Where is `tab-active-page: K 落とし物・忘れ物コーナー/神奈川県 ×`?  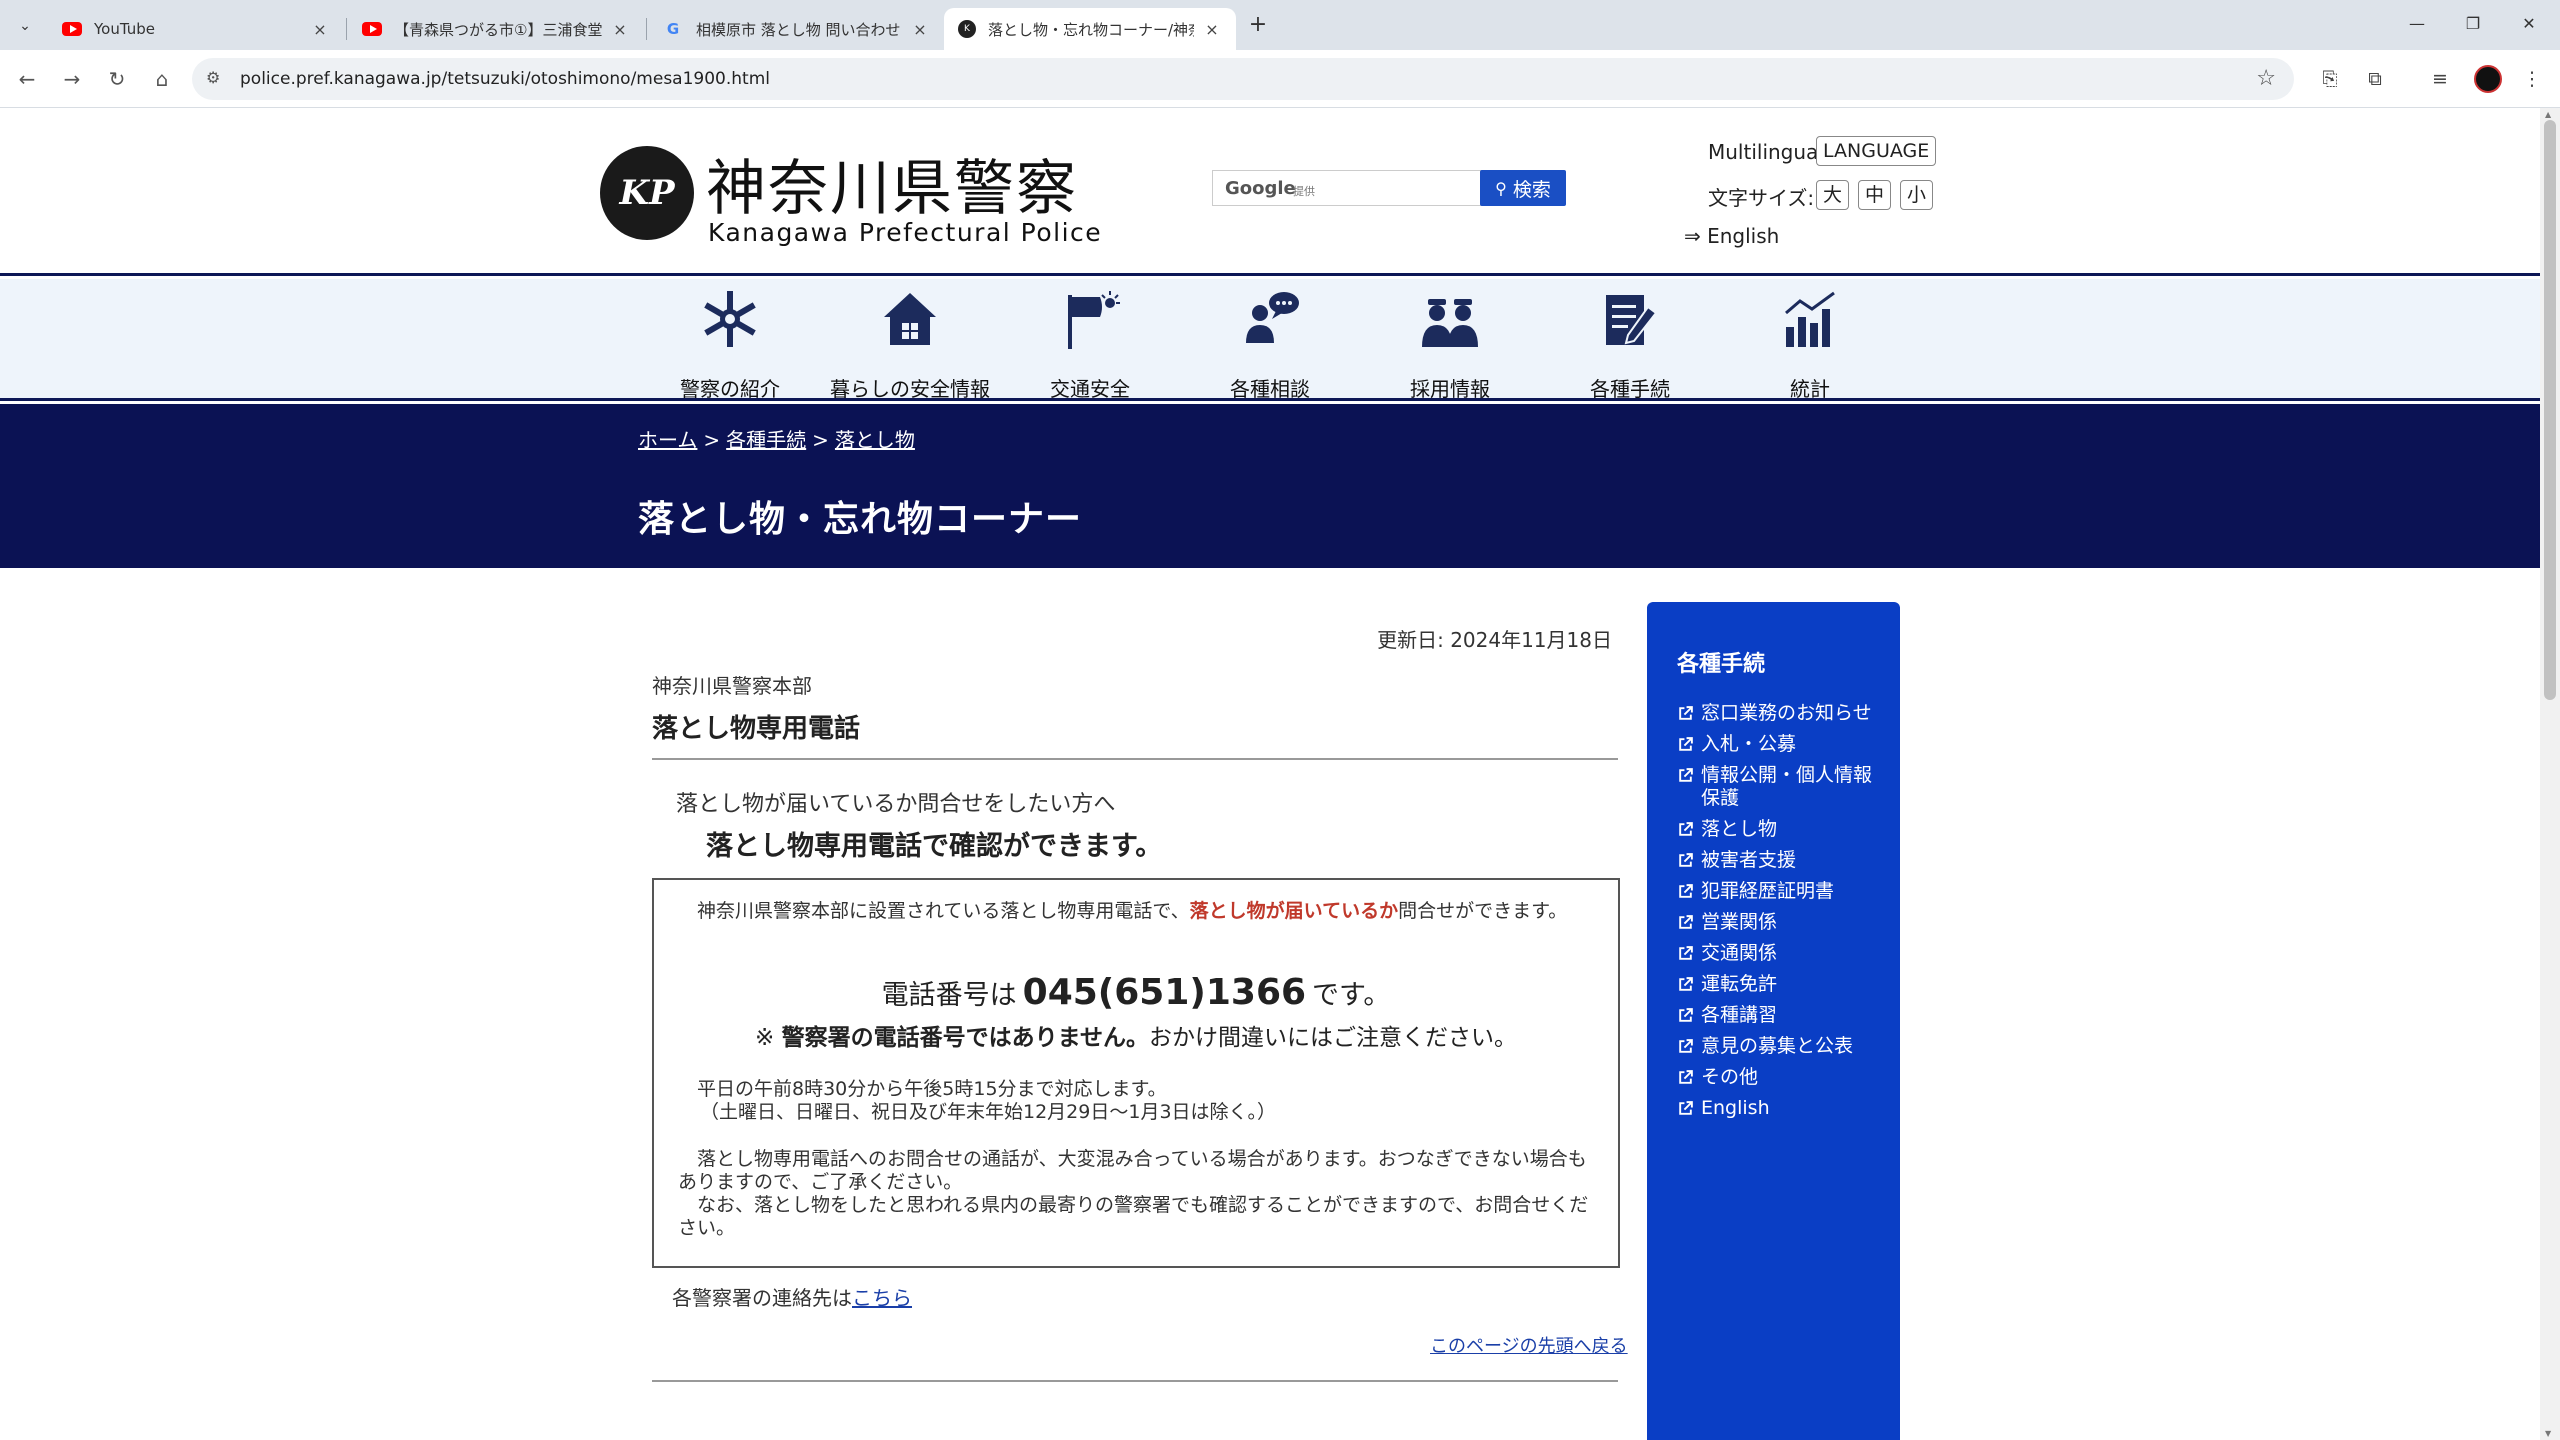 tab-active-page: K 落とし物・忘れ物コーナー/神奈川県 × is located at coordinates (1090, 29).